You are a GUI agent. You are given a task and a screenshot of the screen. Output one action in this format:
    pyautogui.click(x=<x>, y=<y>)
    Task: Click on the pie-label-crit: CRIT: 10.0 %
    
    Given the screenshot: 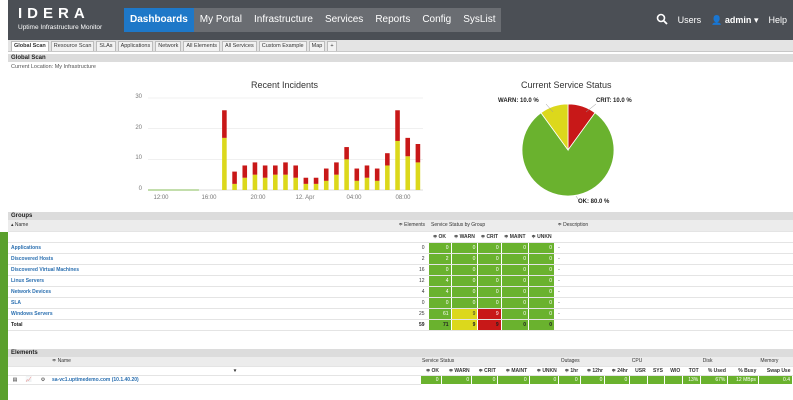 What is the action you would take?
    pyautogui.click(x=614, y=101)
    